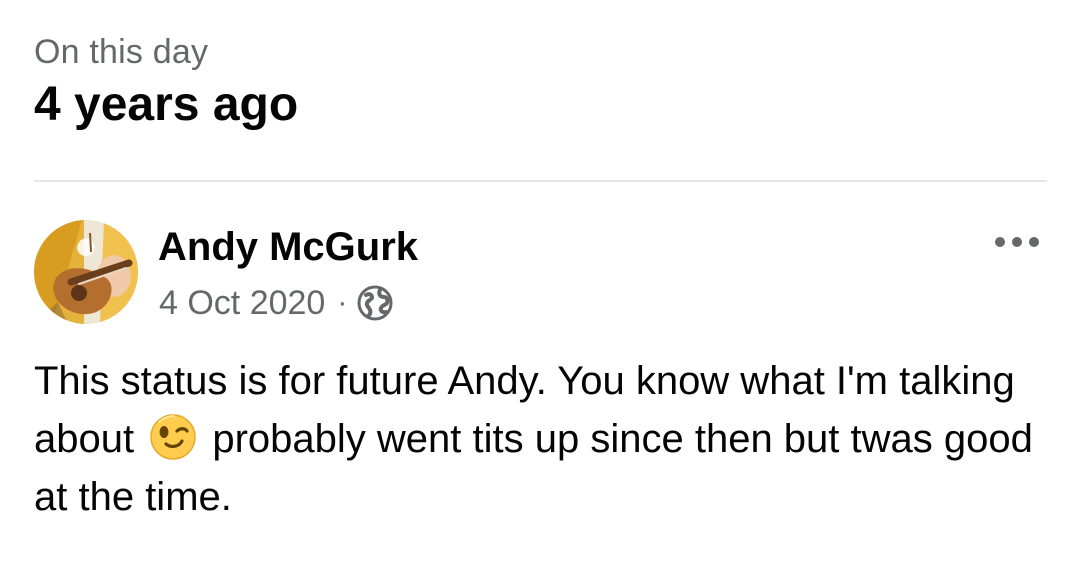  Describe the element at coordinates (166, 104) in the screenshot. I see `memory-title: 4 years ago` at that location.